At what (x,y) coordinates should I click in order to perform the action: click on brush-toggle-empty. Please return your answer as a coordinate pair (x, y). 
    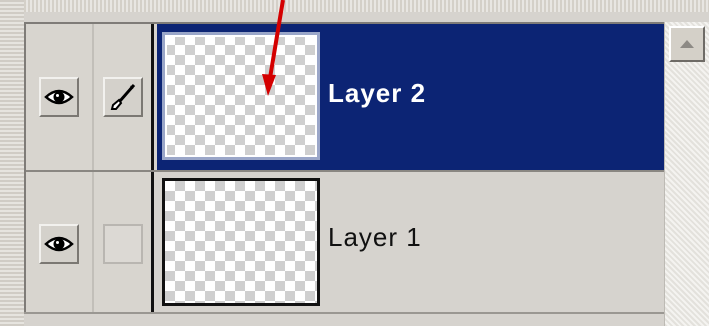
    Looking at the image, I should click on (122, 244).